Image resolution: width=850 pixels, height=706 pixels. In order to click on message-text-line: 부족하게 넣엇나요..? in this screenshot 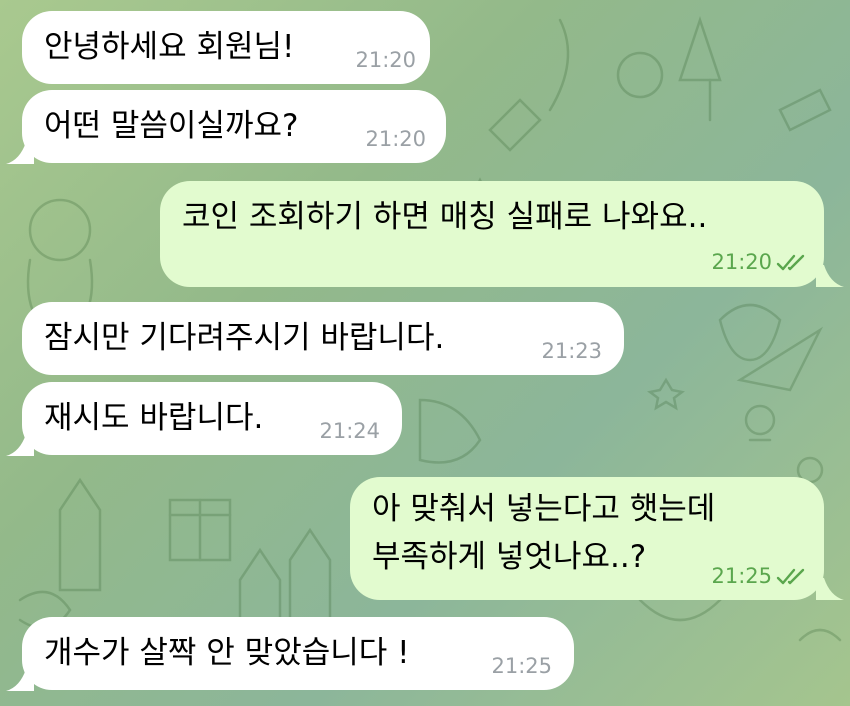, I will do `click(509, 557)`.